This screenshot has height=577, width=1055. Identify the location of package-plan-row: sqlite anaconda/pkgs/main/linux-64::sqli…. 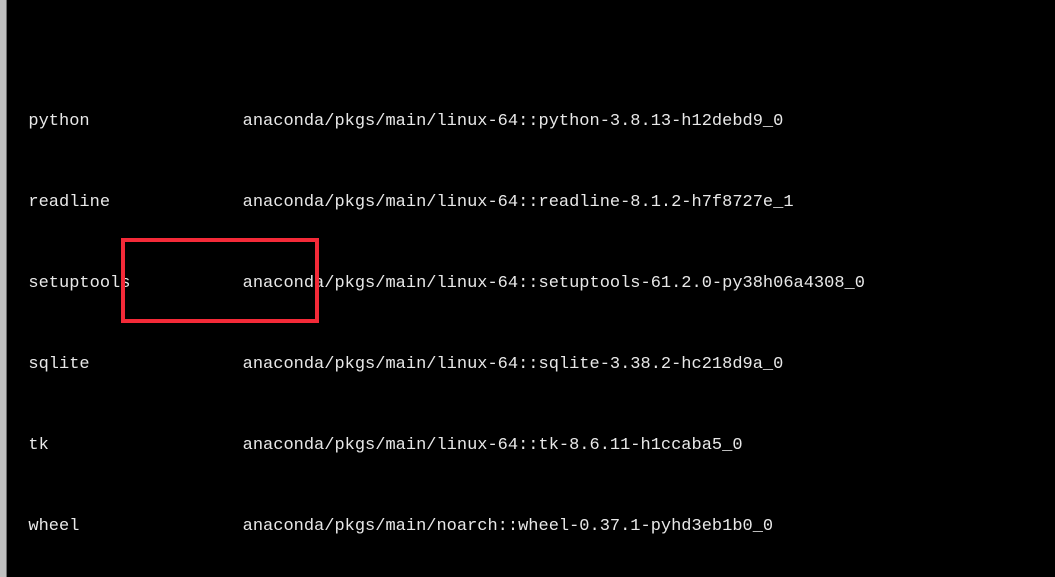
(531, 364).